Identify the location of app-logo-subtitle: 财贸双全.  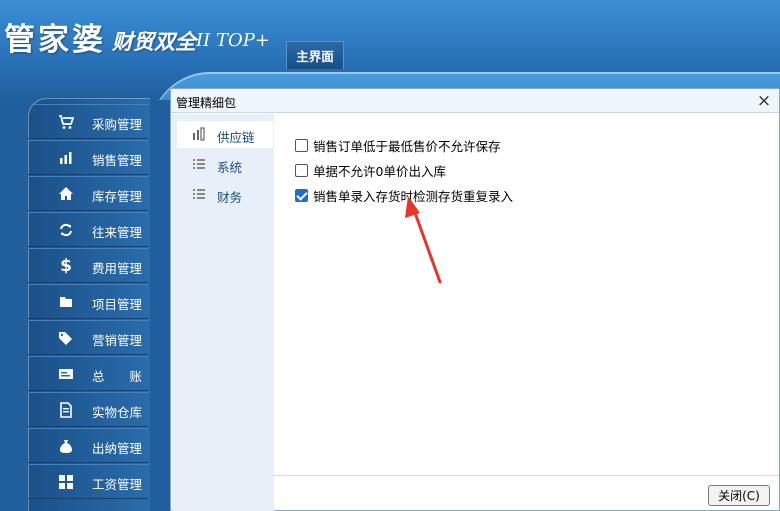
(154, 41).